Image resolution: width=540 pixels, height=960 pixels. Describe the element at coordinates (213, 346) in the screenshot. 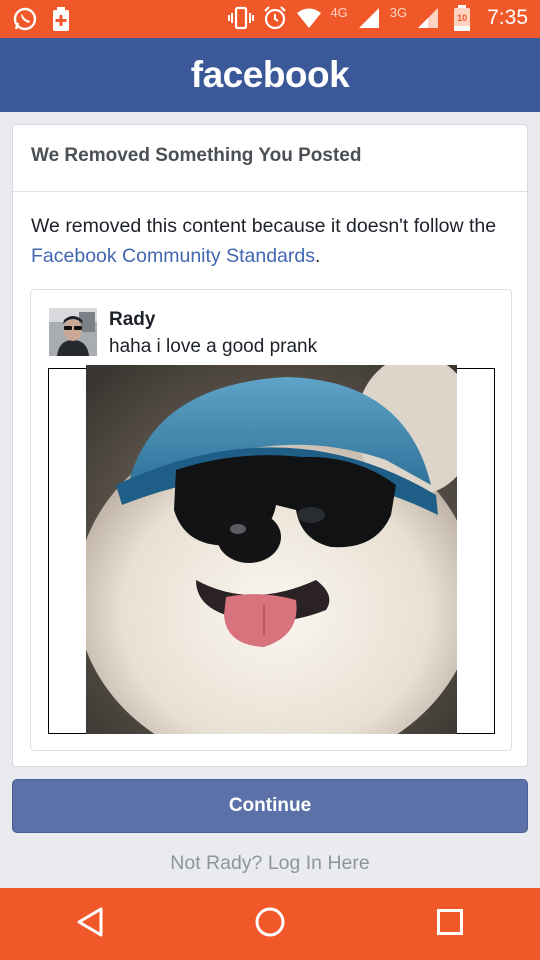

I see `post-text: haha i love a good prank` at that location.